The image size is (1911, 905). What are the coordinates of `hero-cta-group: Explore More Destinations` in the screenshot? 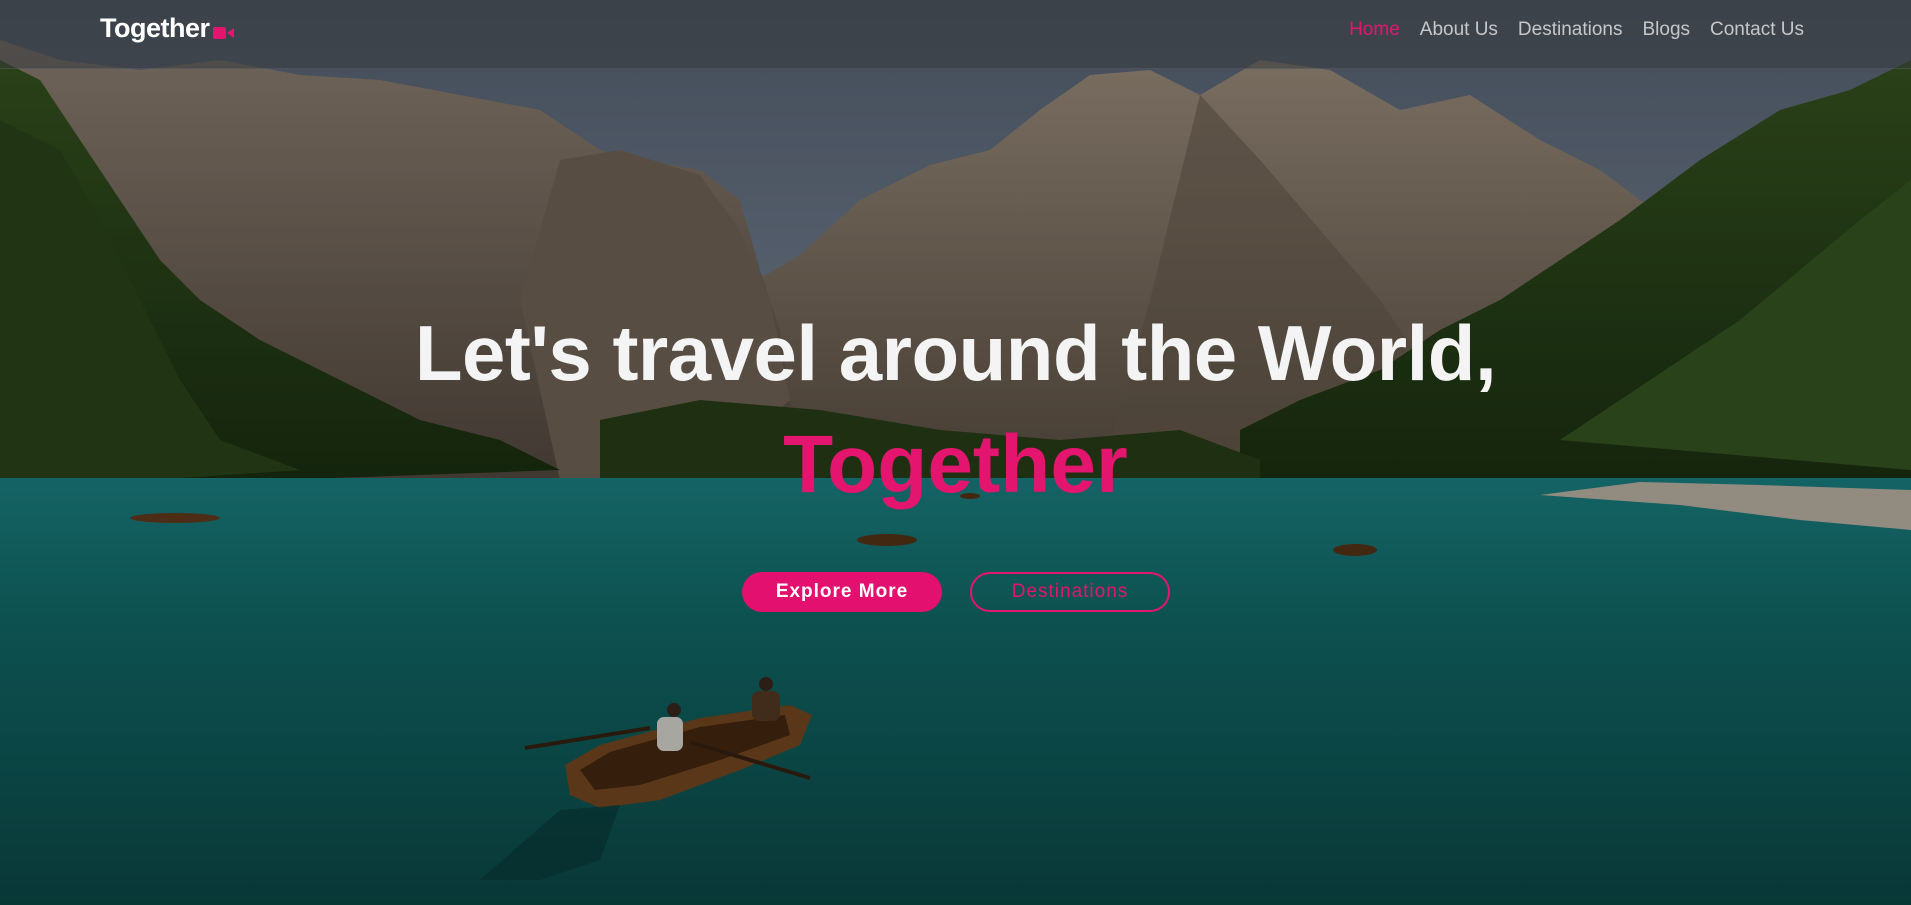 It's located at (956, 592).